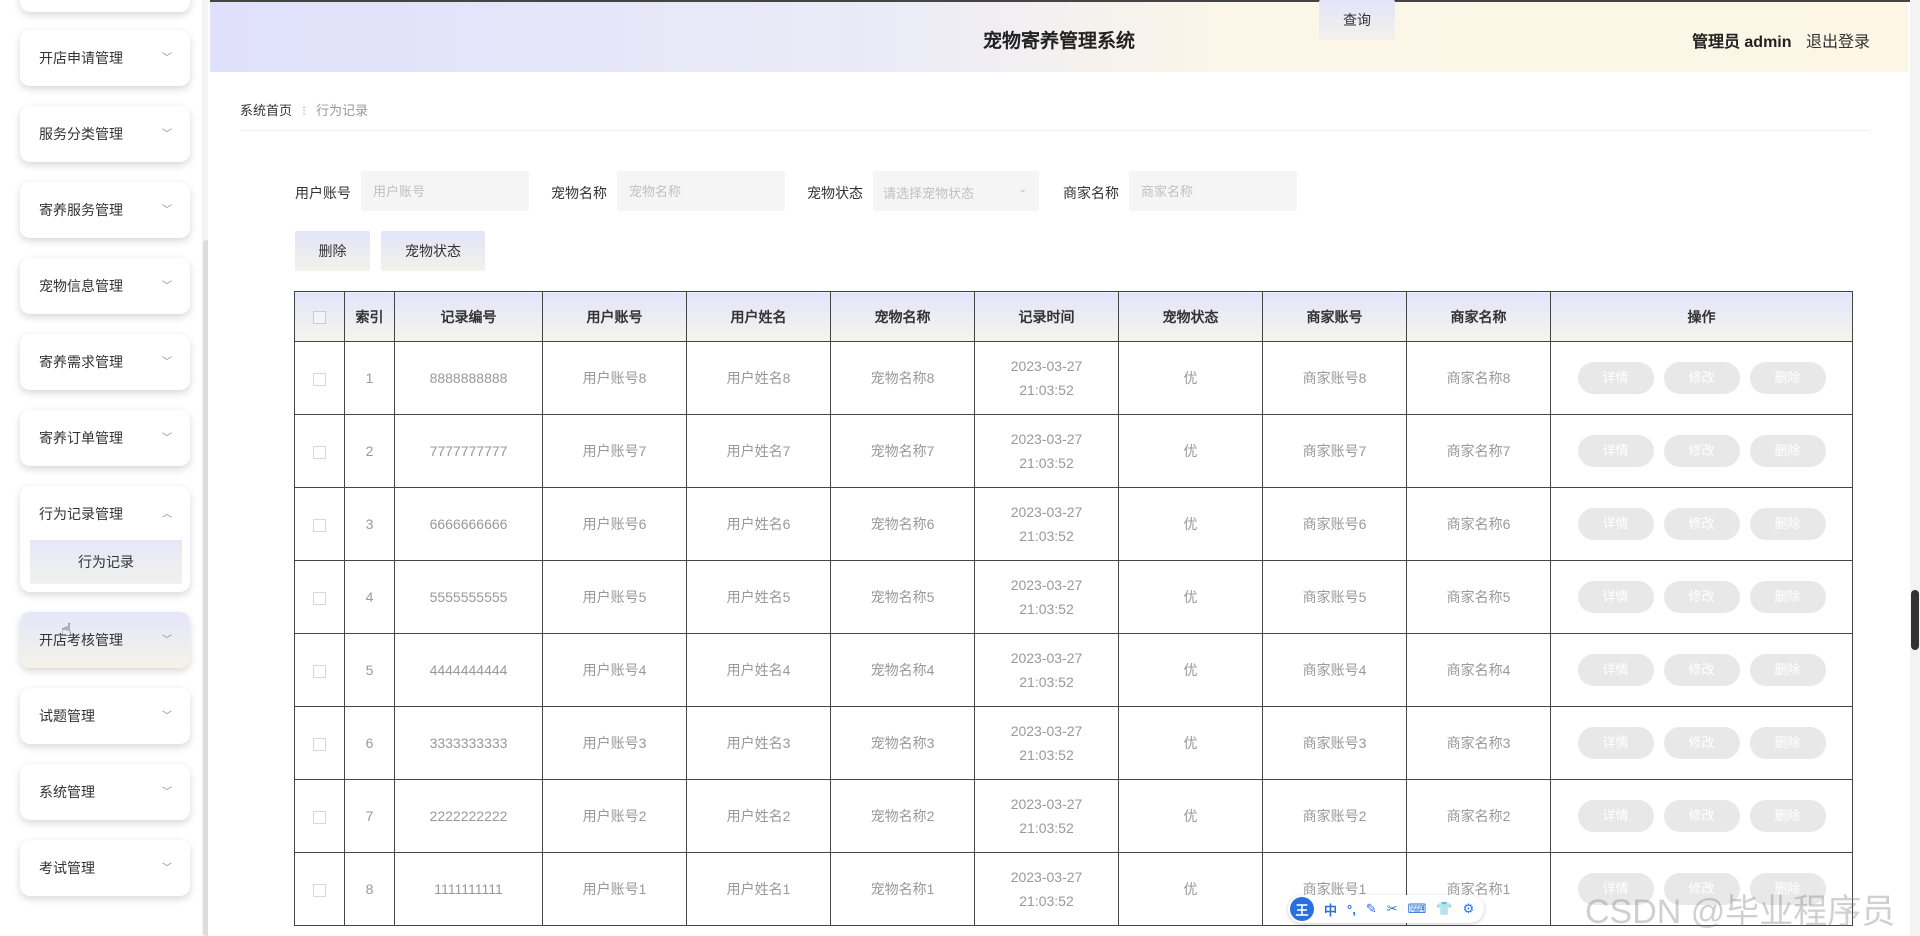 The height and width of the screenshot is (936, 1920). I want to click on sidebar-submenu-item: 行为记录, so click(106, 562).